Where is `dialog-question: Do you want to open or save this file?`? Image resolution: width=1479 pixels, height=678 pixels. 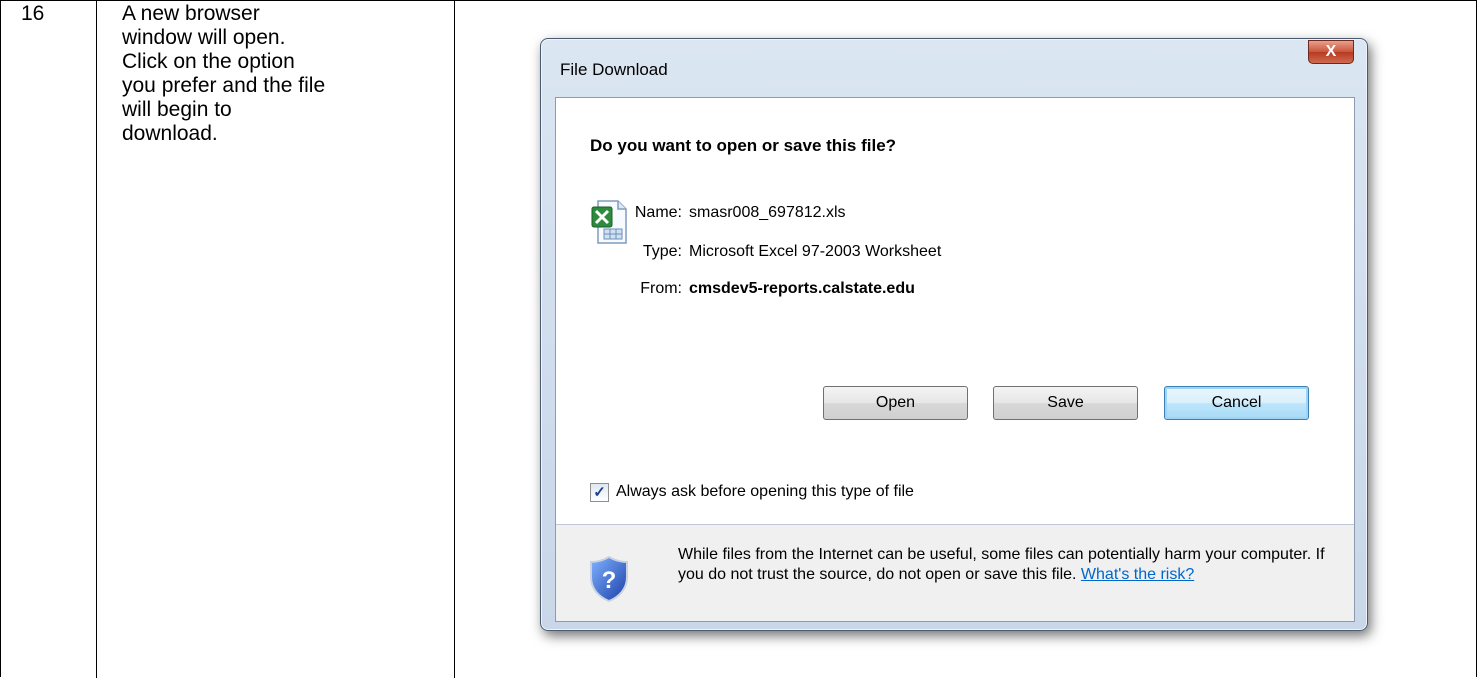 dialog-question: Do you want to open or save this file? is located at coordinates (743, 145).